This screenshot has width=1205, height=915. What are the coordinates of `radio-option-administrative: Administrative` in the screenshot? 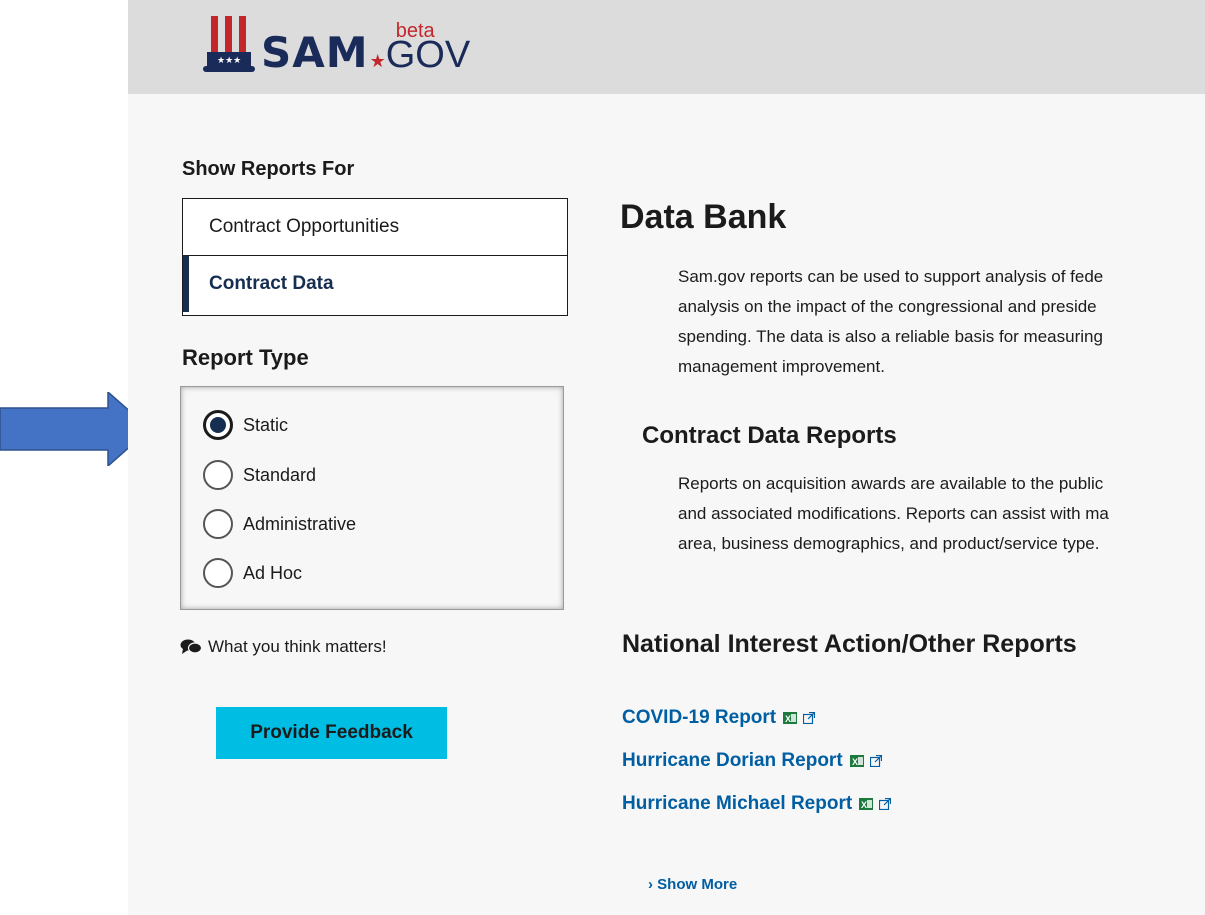 It's located at (279, 524).